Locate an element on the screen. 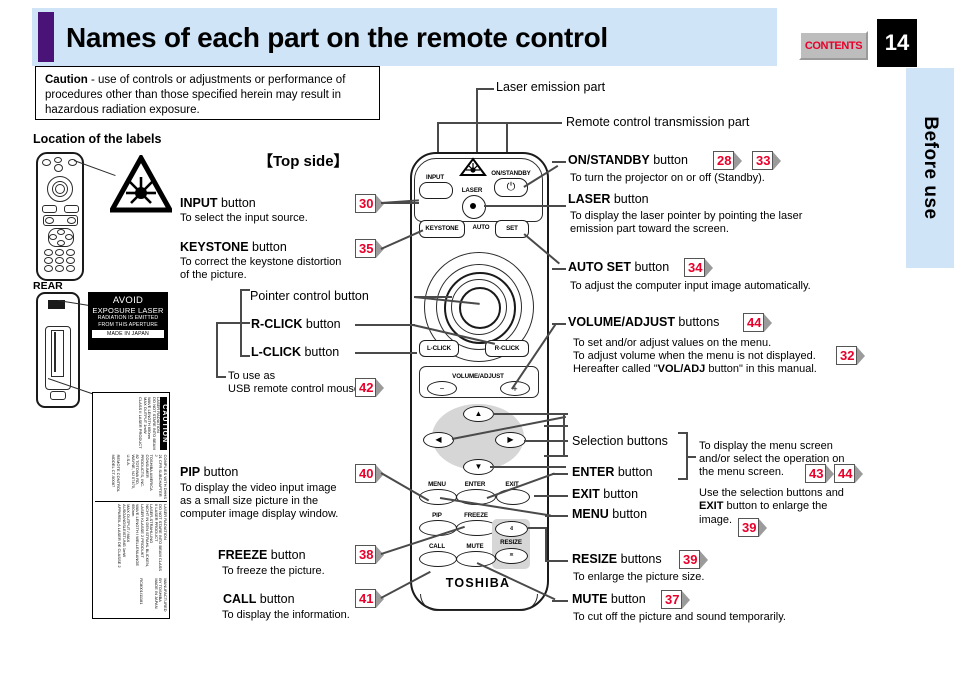  callout-menu-desc6: image. is located at coordinates (716, 520).